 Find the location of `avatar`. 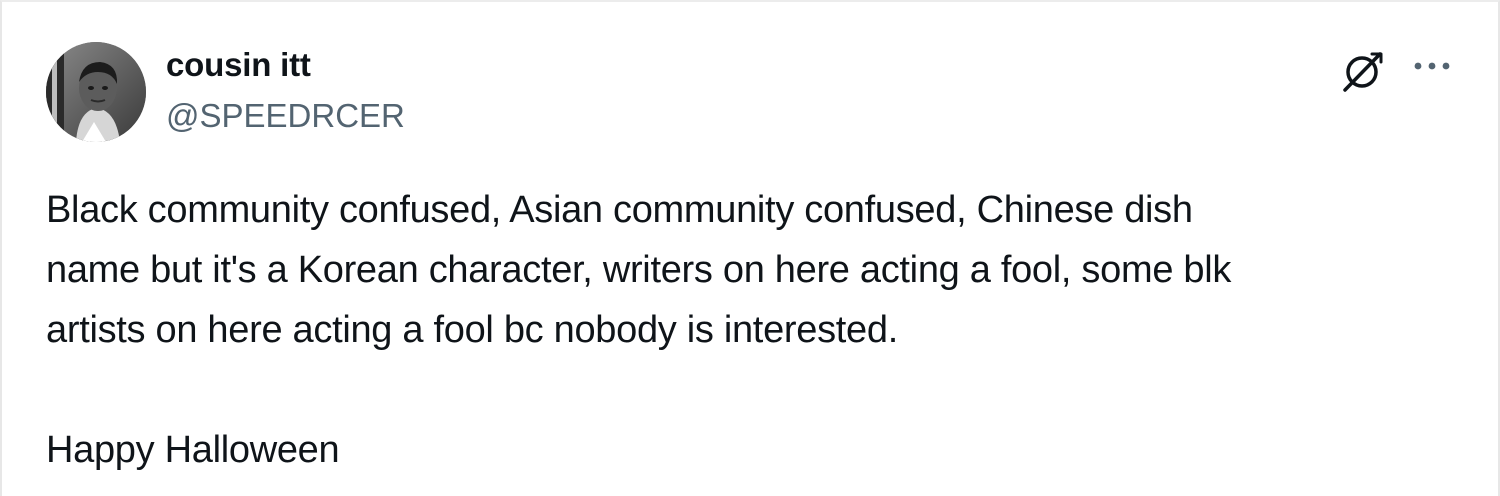

avatar is located at coordinates (96, 92).